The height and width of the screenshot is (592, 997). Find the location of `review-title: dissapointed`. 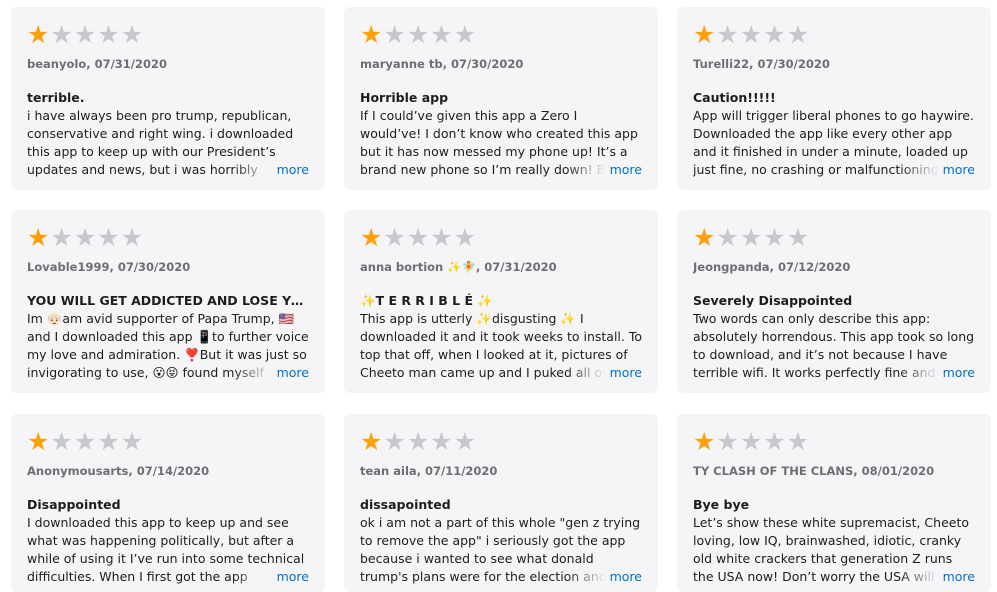

review-title: dissapointed is located at coordinates (405, 504).